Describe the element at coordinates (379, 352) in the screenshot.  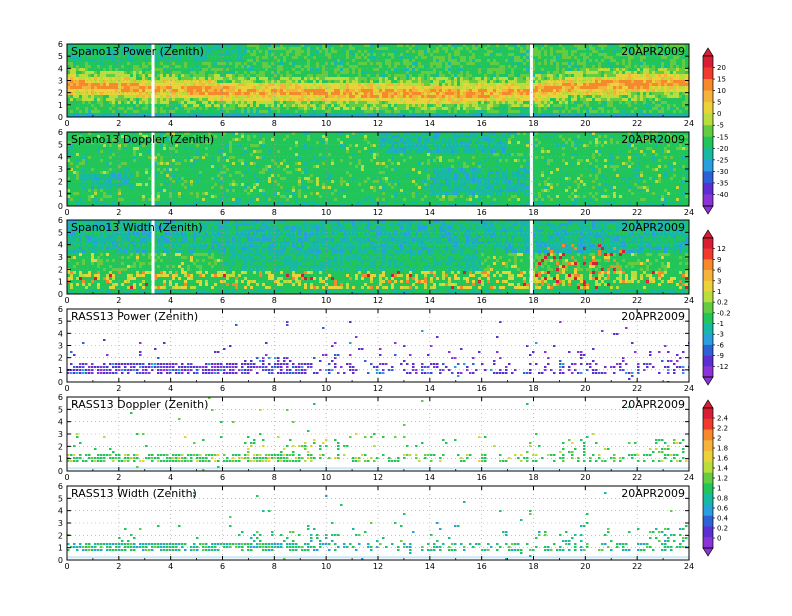
I see `rass-points` at that location.